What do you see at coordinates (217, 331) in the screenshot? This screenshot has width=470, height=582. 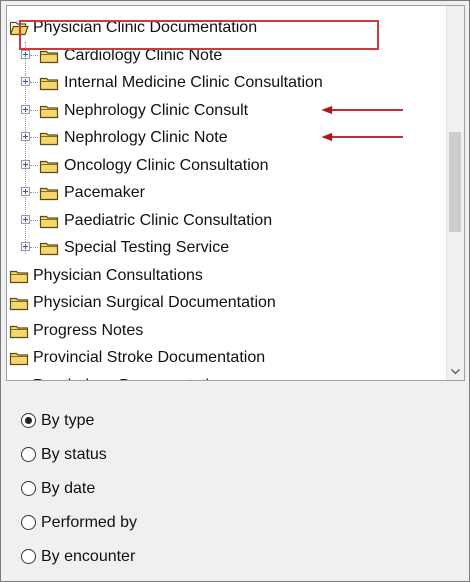 I see `tree-folder-item: Progress Notes` at bounding box center [217, 331].